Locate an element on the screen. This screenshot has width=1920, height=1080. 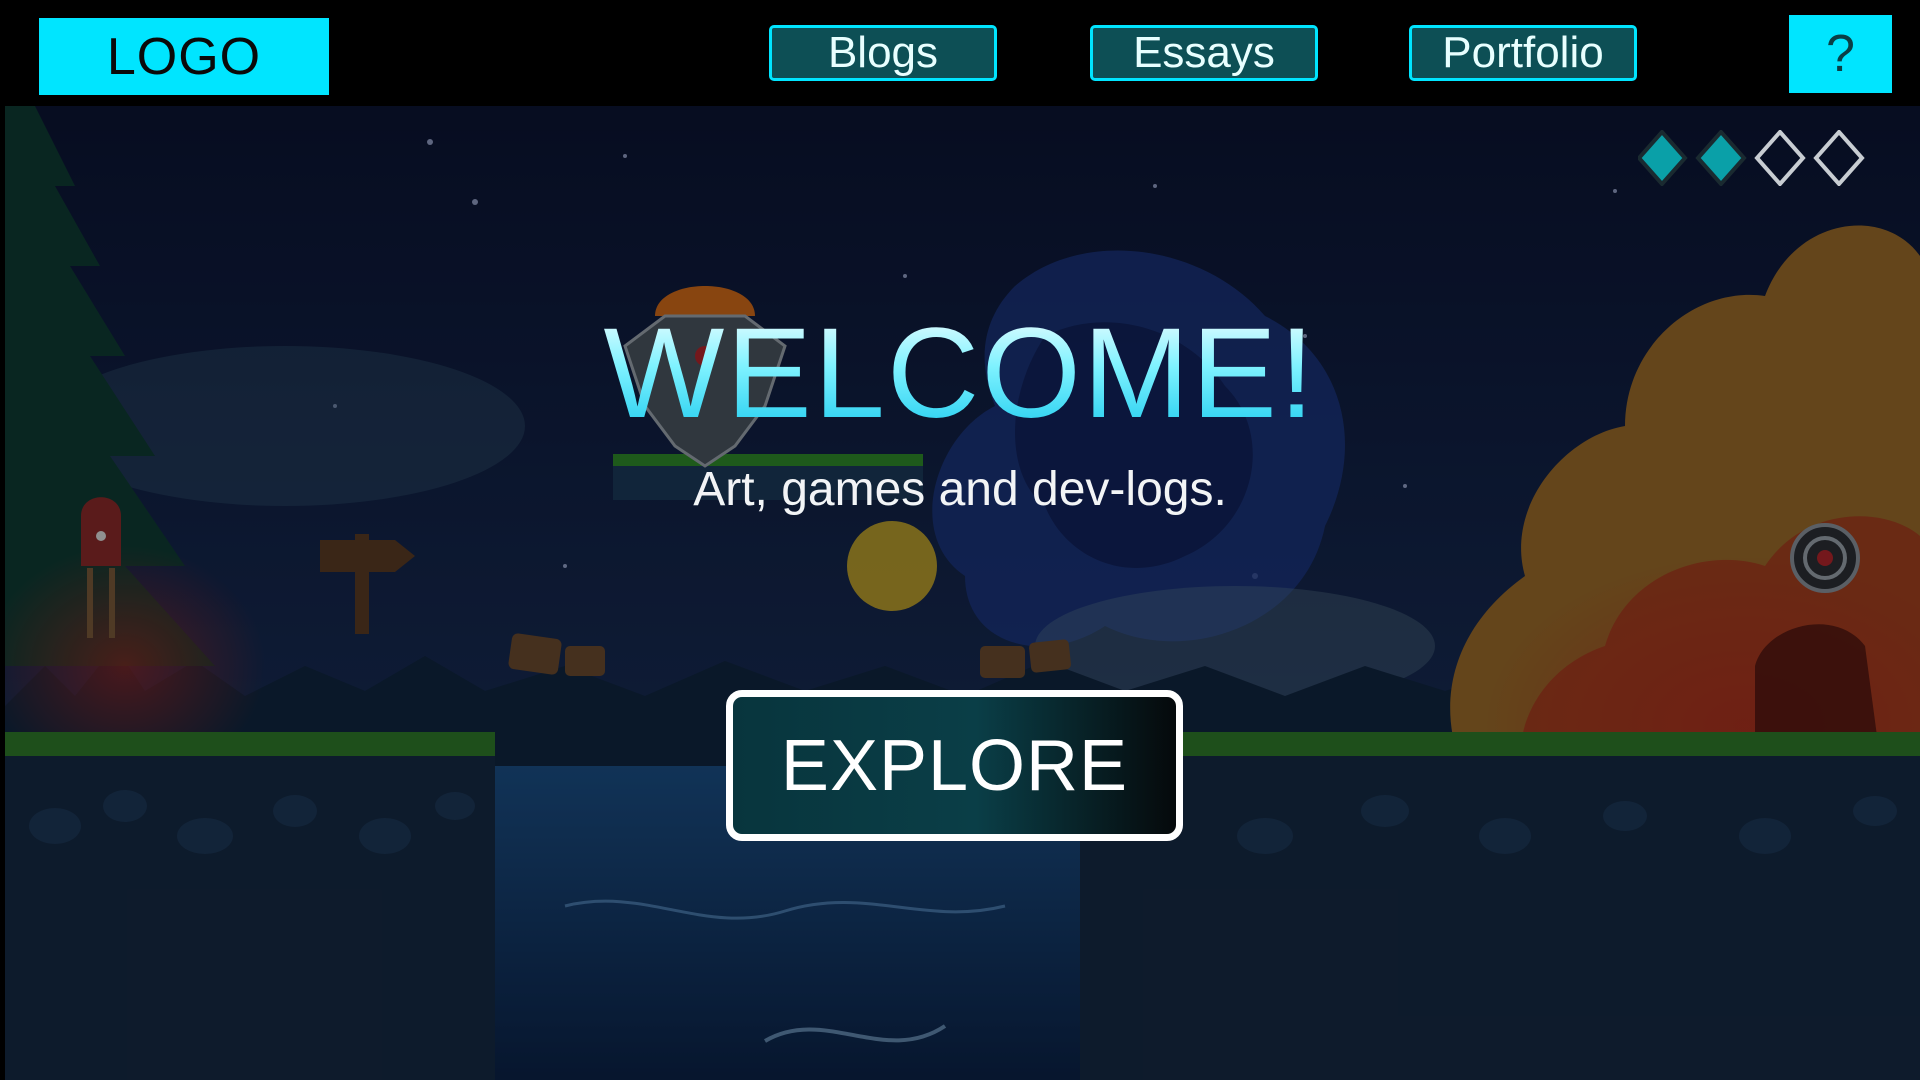
hero-subtitle: Art, games and dev-logs. is located at coordinates (960, 489).